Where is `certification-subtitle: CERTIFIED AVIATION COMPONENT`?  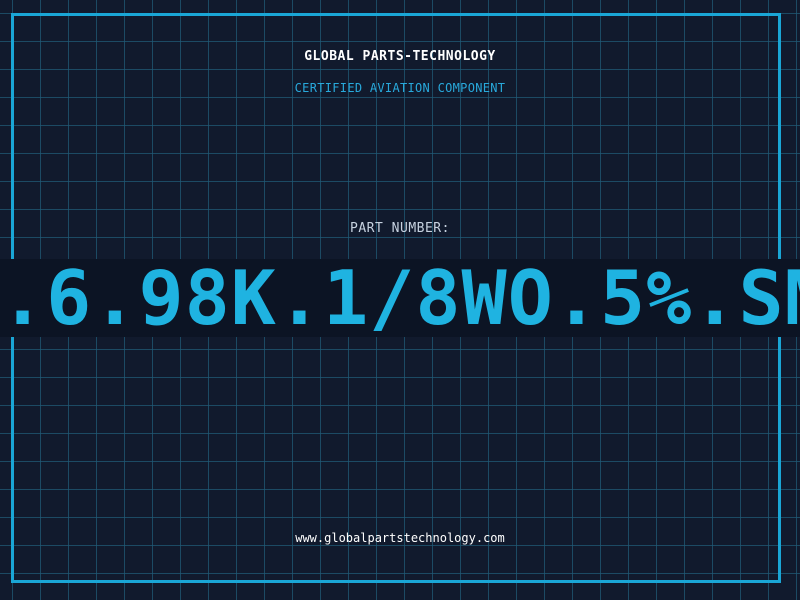
certification-subtitle: CERTIFIED AVIATION COMPONENT is located at coordinates (400, 88).